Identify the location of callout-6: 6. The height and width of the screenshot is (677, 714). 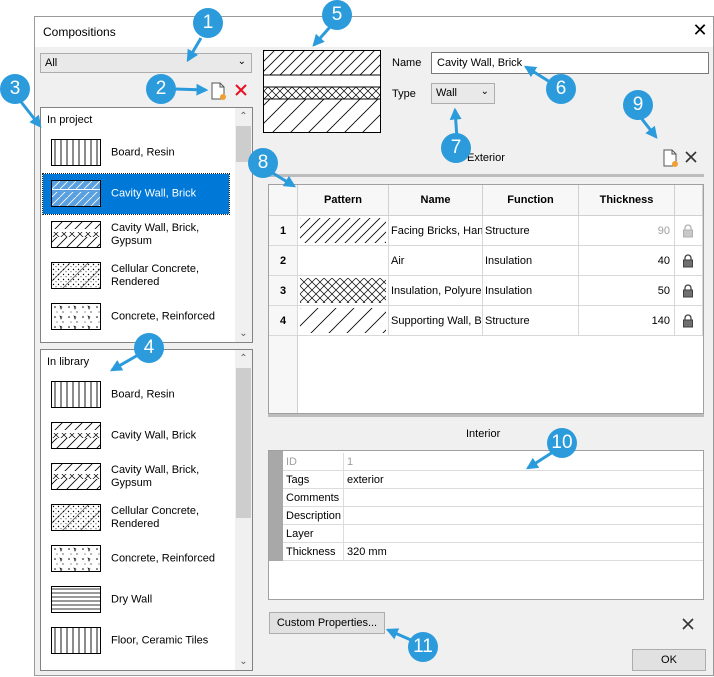
(561, 89).